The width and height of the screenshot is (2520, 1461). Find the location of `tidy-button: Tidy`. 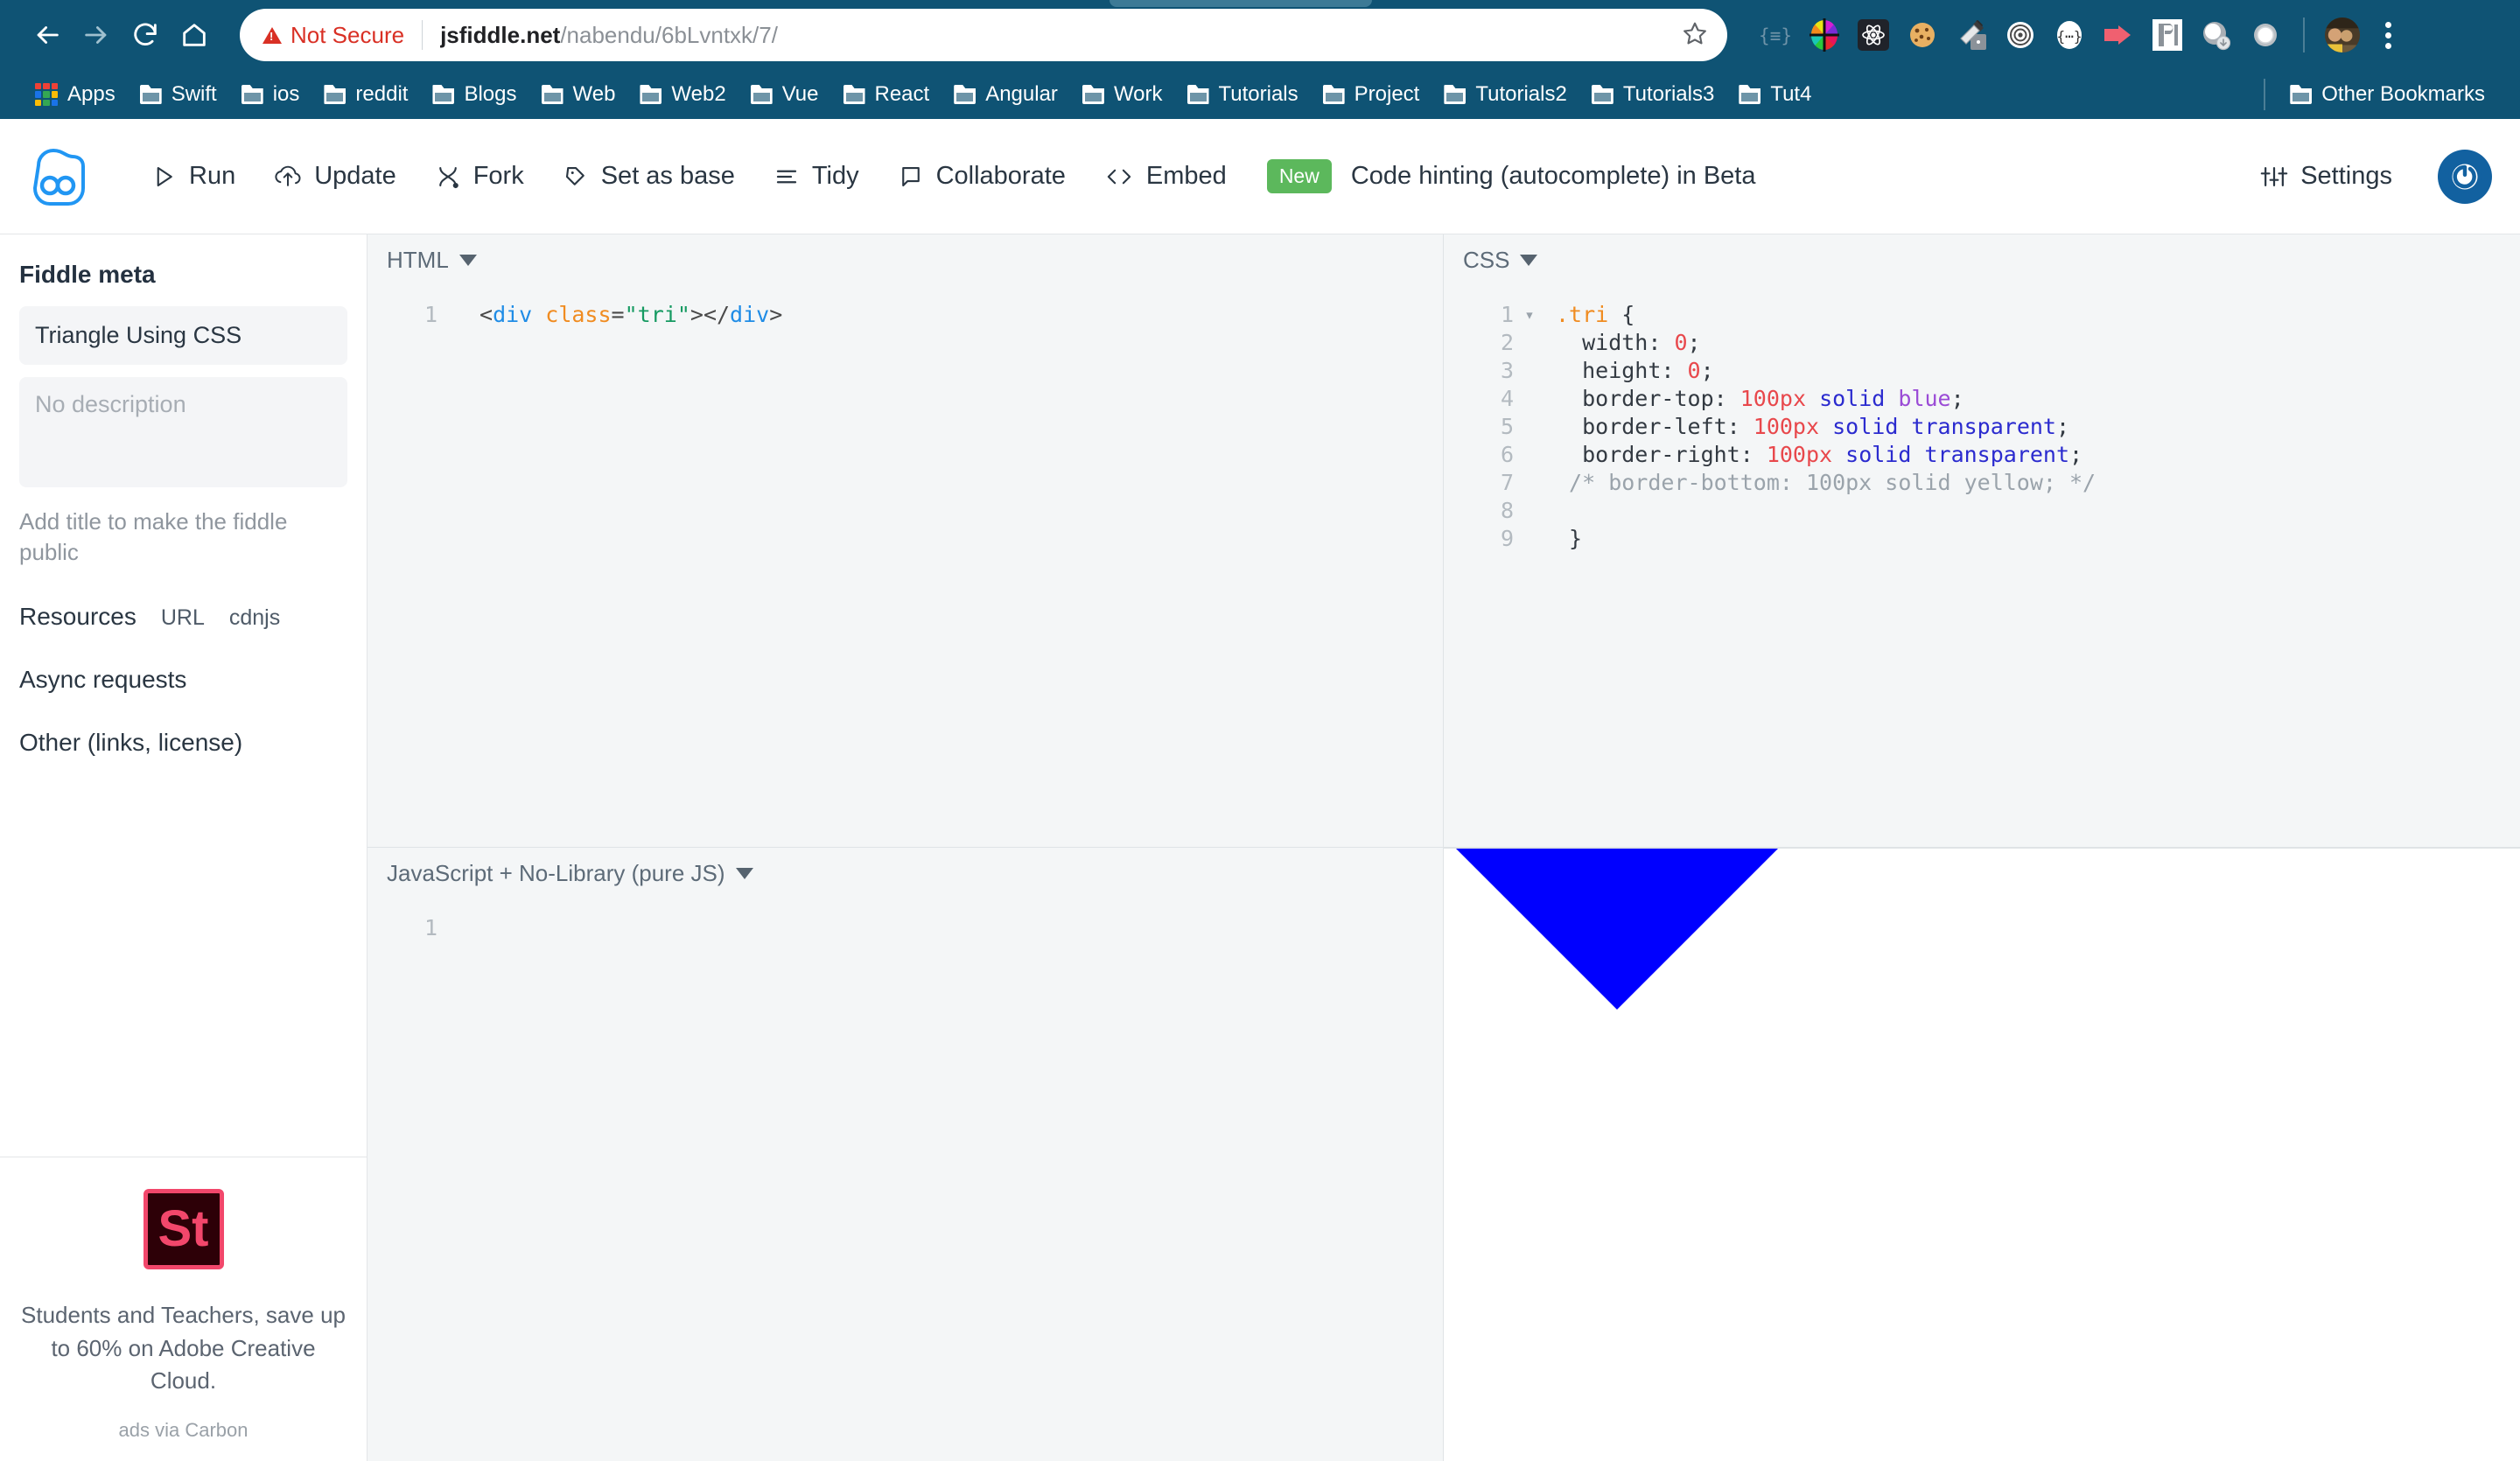

tidy-button: Tidy is located at coordinates (816, 176).